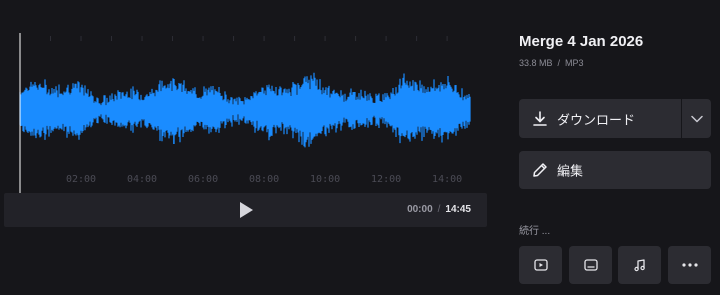  I want to click on chevron-down-icon, so click(696, 118).